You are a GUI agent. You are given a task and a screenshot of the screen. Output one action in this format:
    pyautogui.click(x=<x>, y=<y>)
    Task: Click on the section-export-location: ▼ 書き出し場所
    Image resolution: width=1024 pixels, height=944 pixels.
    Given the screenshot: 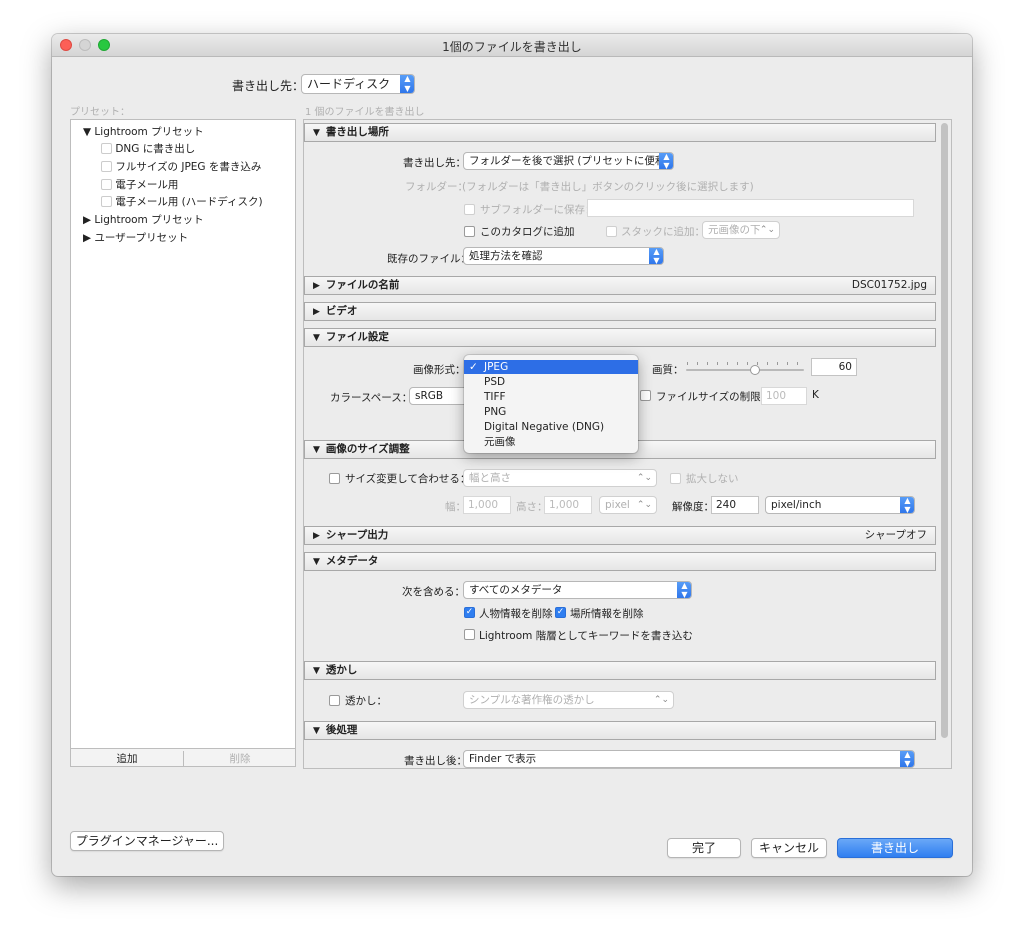 What is the action you would take?
    pyautogui.click(x=620, y=132)
    